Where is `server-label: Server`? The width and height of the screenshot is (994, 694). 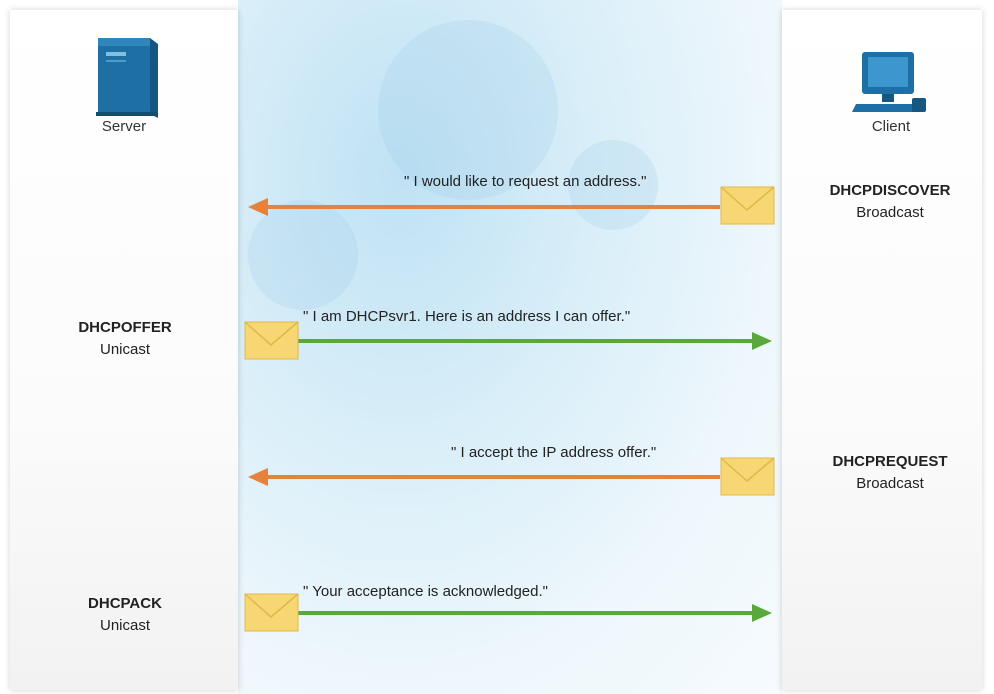
server-label: Server is located at coordinates (124, 126).